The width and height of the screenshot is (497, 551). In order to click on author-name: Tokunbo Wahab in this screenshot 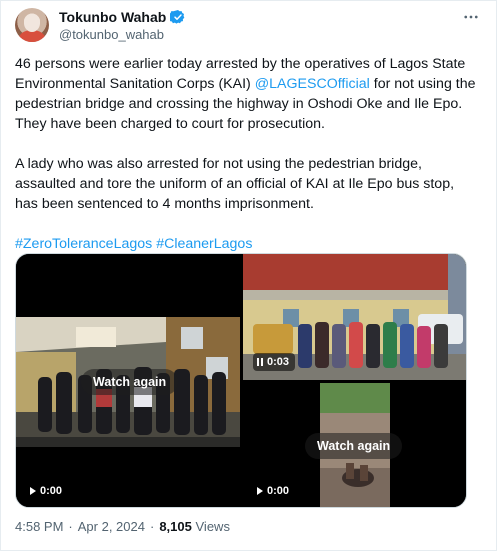, I will do `click(112, 17)`.